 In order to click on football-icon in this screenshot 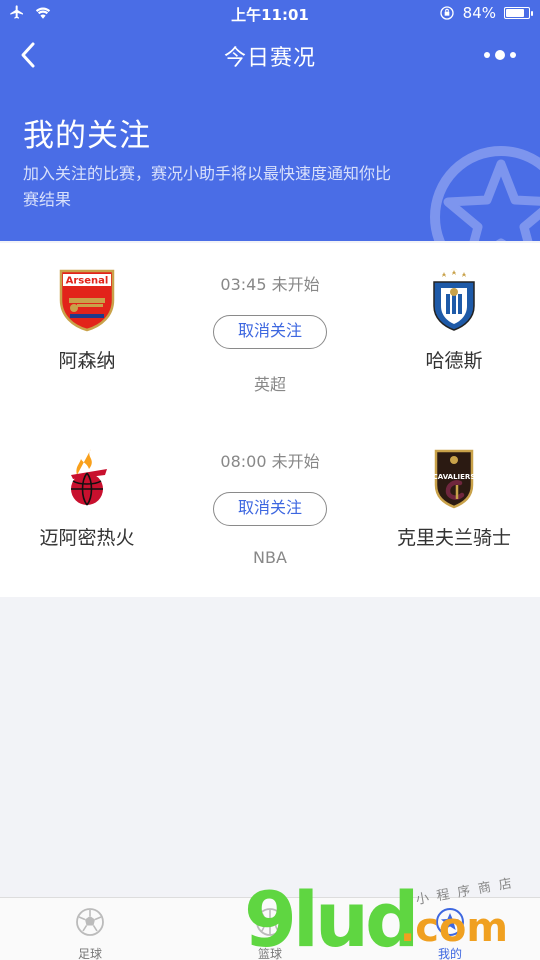, I will do `click(90, 922)`.